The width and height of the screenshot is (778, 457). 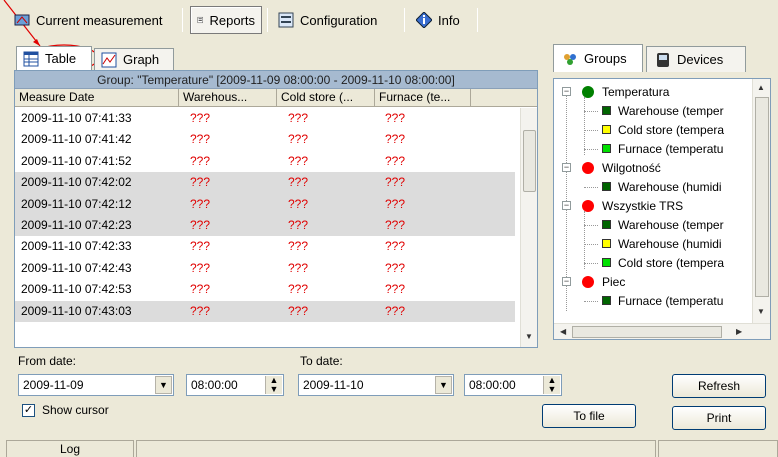 I want to click on to-time-spinner: 08:00:00 ▲ ▼, so click(x=513, y=385).